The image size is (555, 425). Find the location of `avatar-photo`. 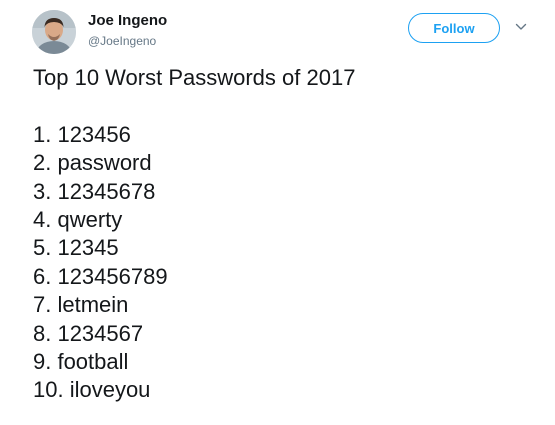

avatar-photo is located at coordinates (54, 32).